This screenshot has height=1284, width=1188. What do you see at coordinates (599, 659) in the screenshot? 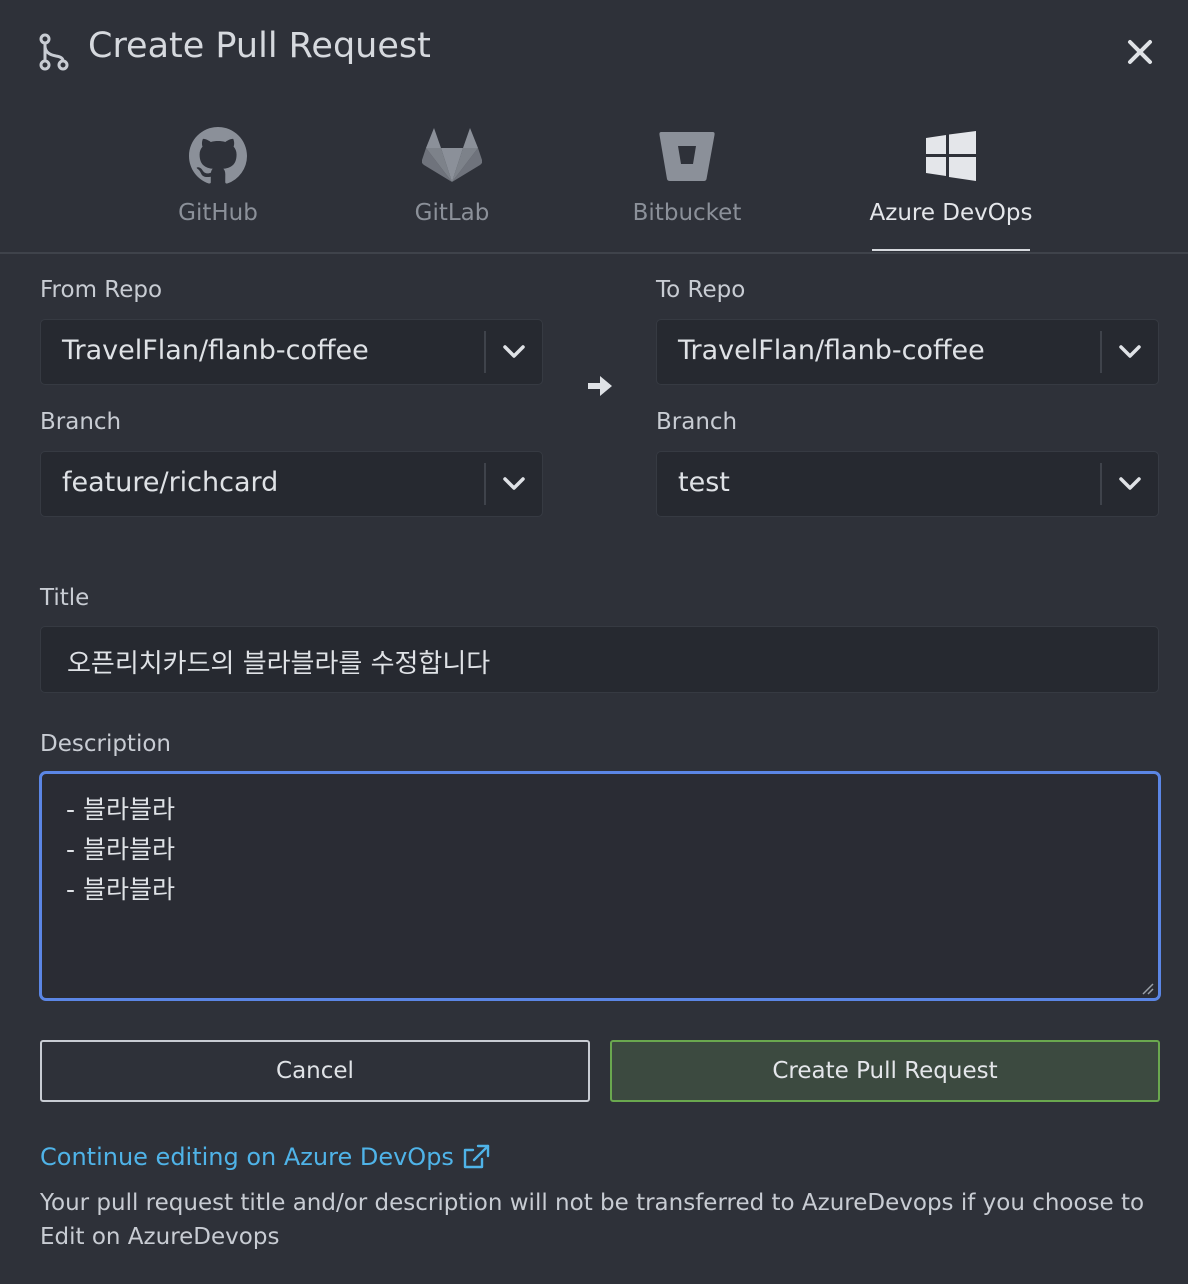
I see `title-input: 오픈리치카드의 블라블라를 수정합니다` at bounding box center [599, 659].